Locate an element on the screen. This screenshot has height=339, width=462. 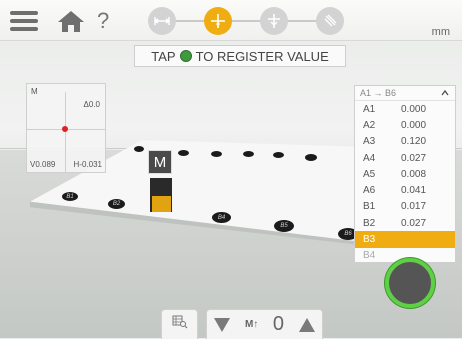
step-measure is located at coordinates (218, 21).